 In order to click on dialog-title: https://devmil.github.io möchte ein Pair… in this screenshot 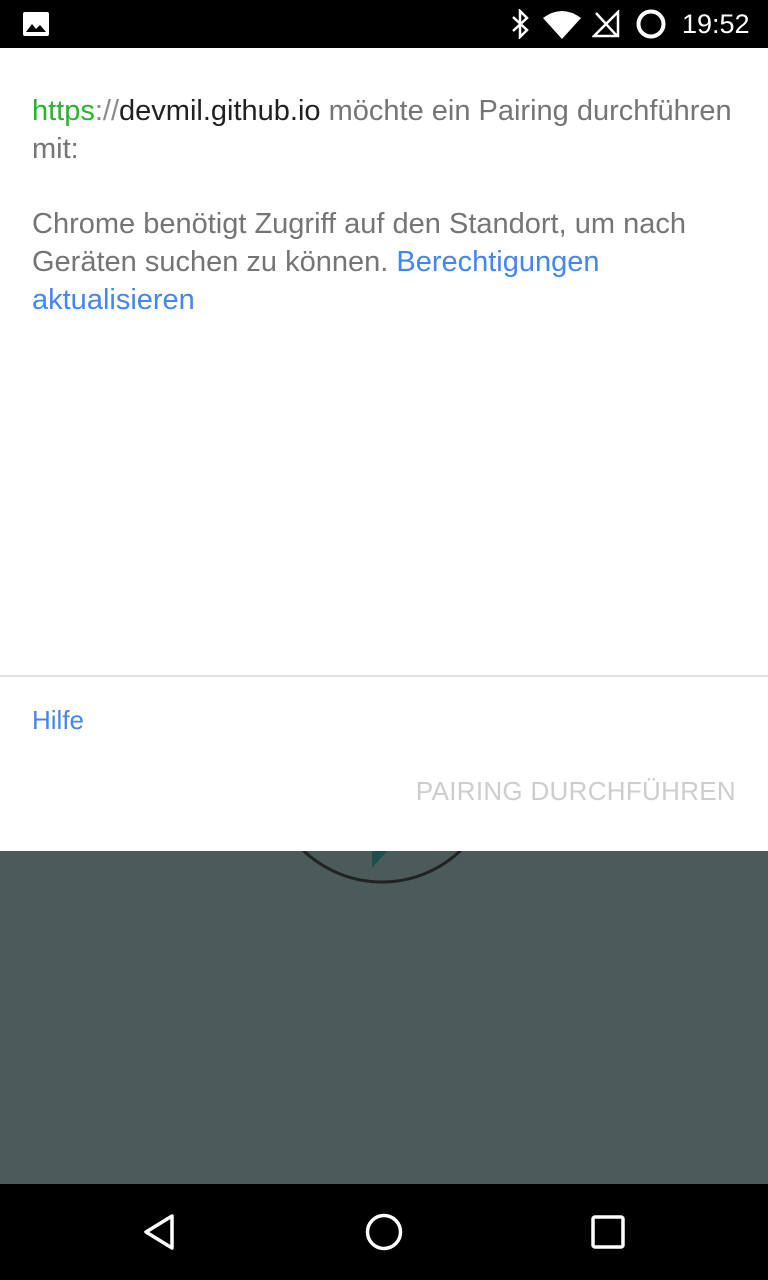, I will do `click(387, 130)`.